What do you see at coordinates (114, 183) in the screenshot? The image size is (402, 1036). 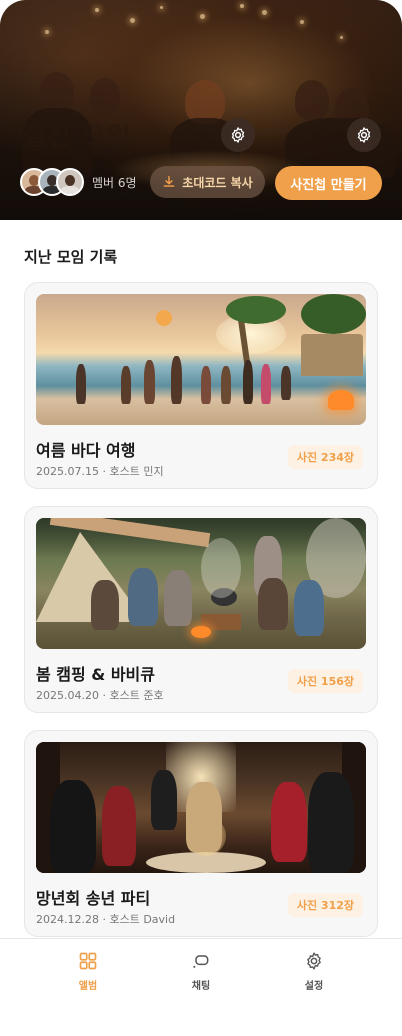 I see `member-count: 멤버 6명` at bounding box center [114, 183].